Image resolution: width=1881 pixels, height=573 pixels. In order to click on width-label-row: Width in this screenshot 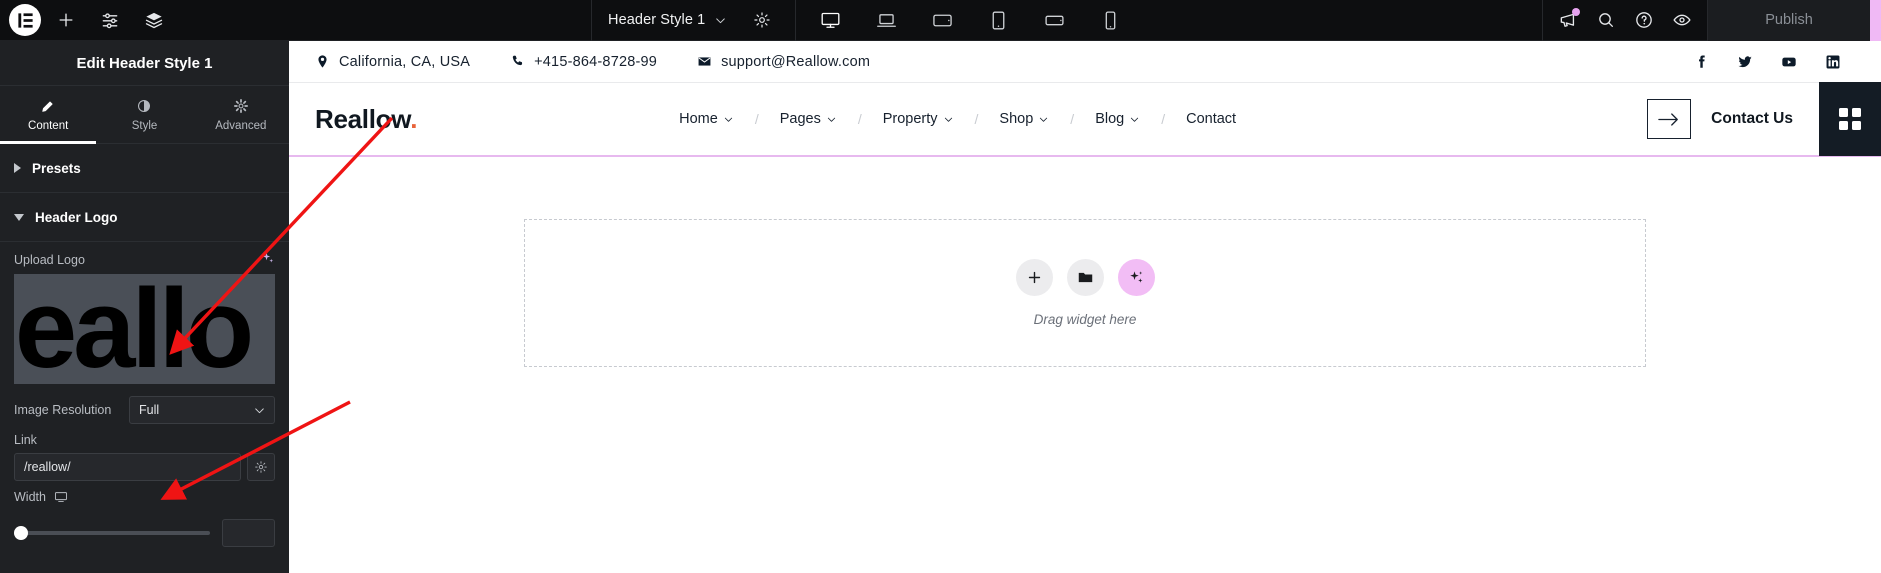, I will do `click(144, 497)`.